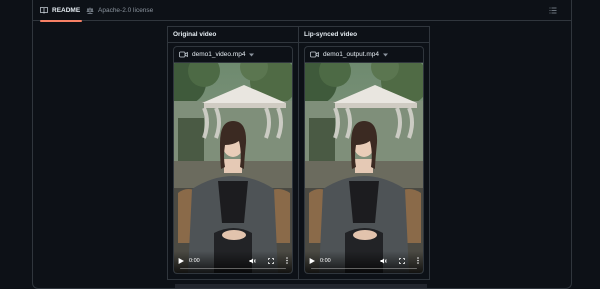  Describe the element at coordinates (219, 54) in the screenshot. I see `video-filename: demo1_video.mp4` at that location.